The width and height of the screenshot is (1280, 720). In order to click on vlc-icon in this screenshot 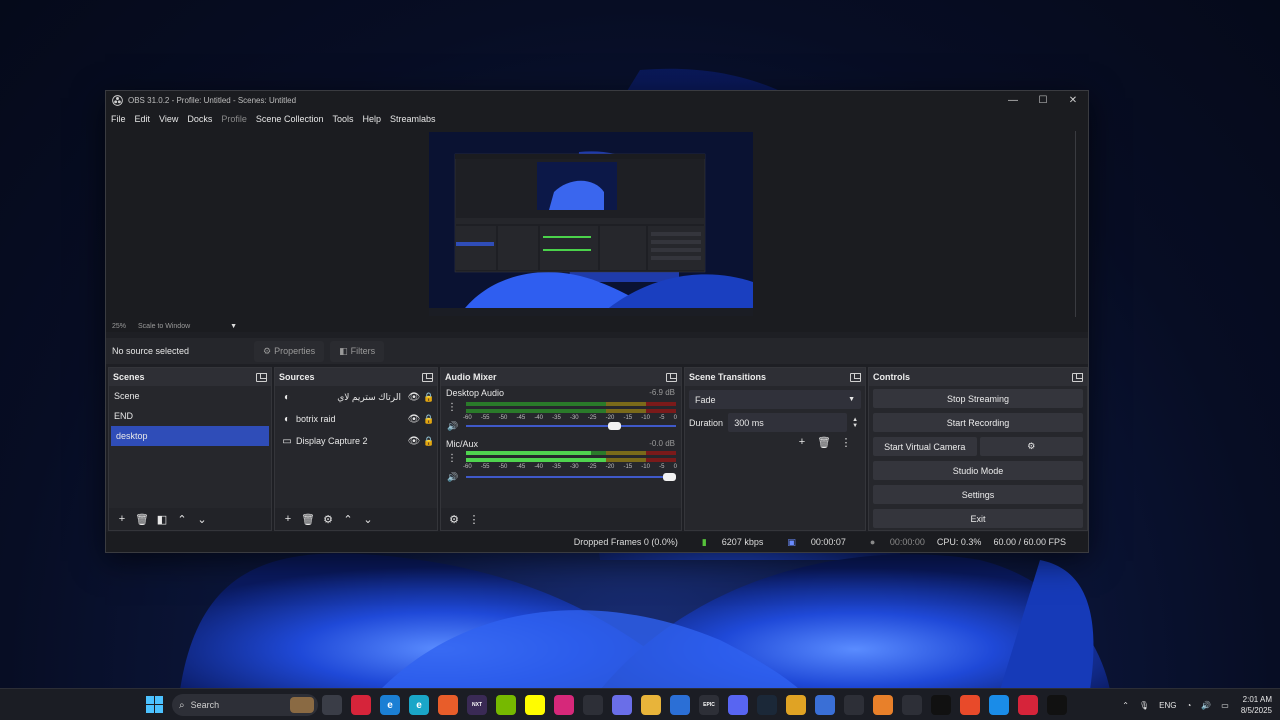, I will do `click(883, 705)`.